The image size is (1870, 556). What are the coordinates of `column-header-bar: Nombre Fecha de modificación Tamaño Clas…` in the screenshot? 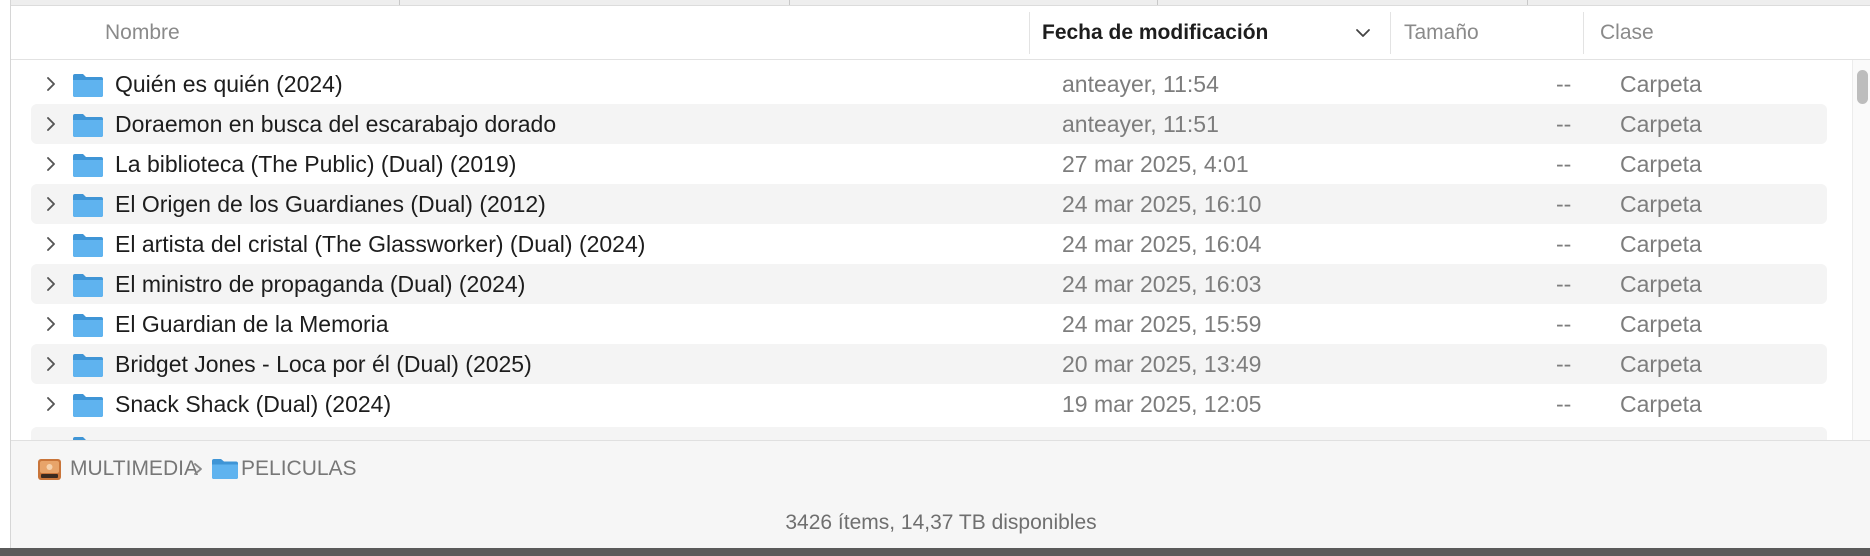 It's located at (940, 33).